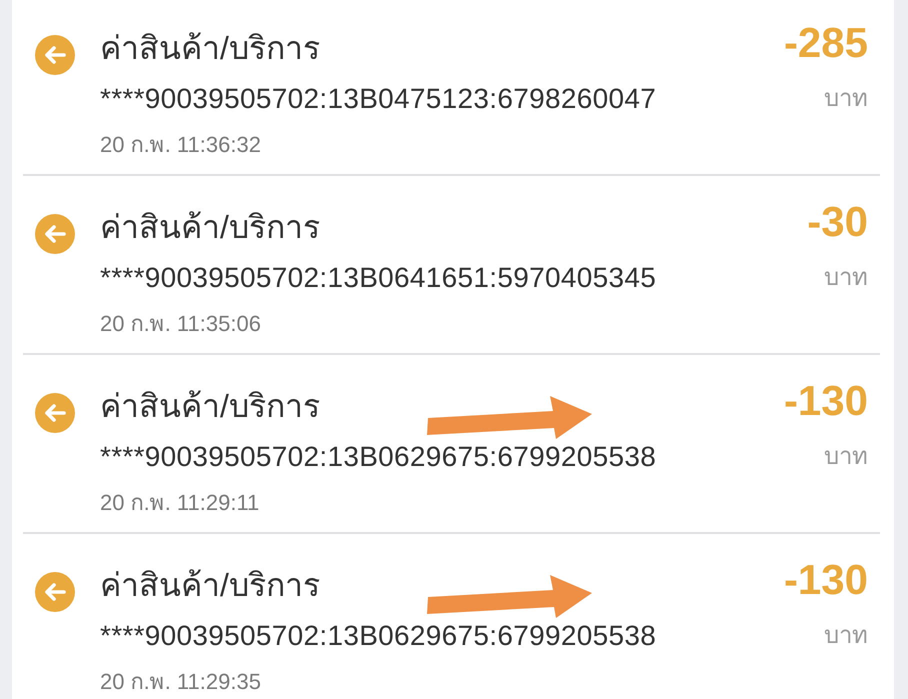 The height and width of the screenshot is (699, 908). What do you see at coordinates (837, 222) in the screenshot?
I see `transaction-amount: -30` at bounding box center [837, 222].